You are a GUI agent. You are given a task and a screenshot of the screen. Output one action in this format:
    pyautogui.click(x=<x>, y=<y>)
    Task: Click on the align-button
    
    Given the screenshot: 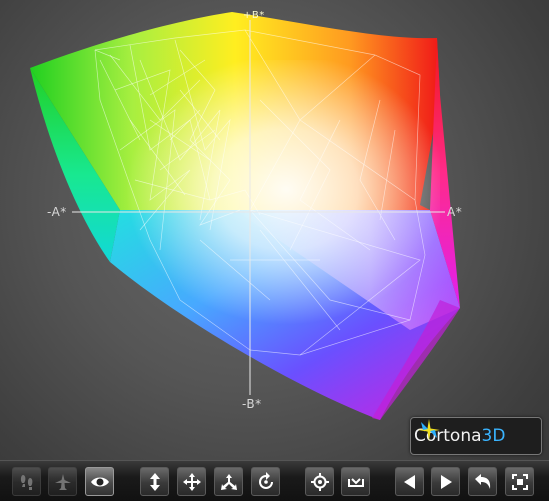 What is the action you would take?
    pyautogui.click(x=355, y=481)
    